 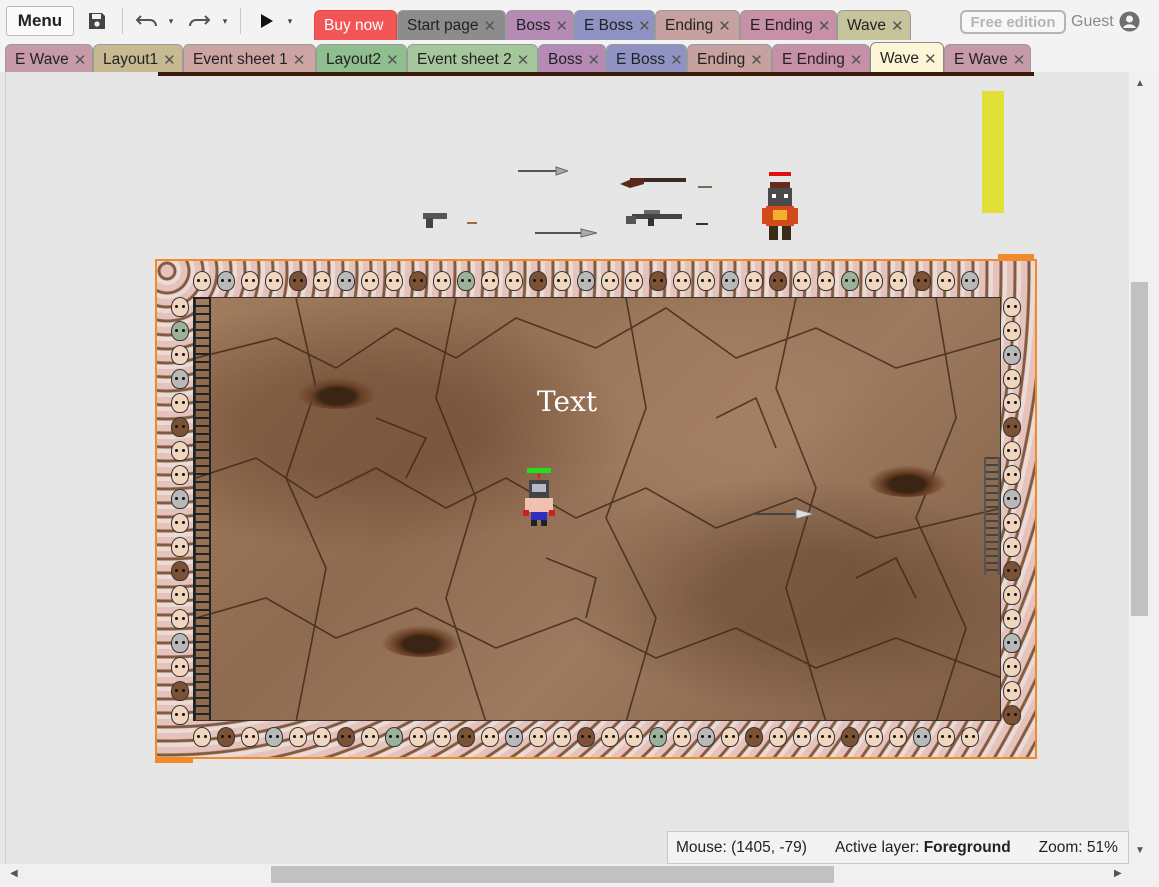 I want to click on floppy-disk-icon, so click(x=97, y=21).